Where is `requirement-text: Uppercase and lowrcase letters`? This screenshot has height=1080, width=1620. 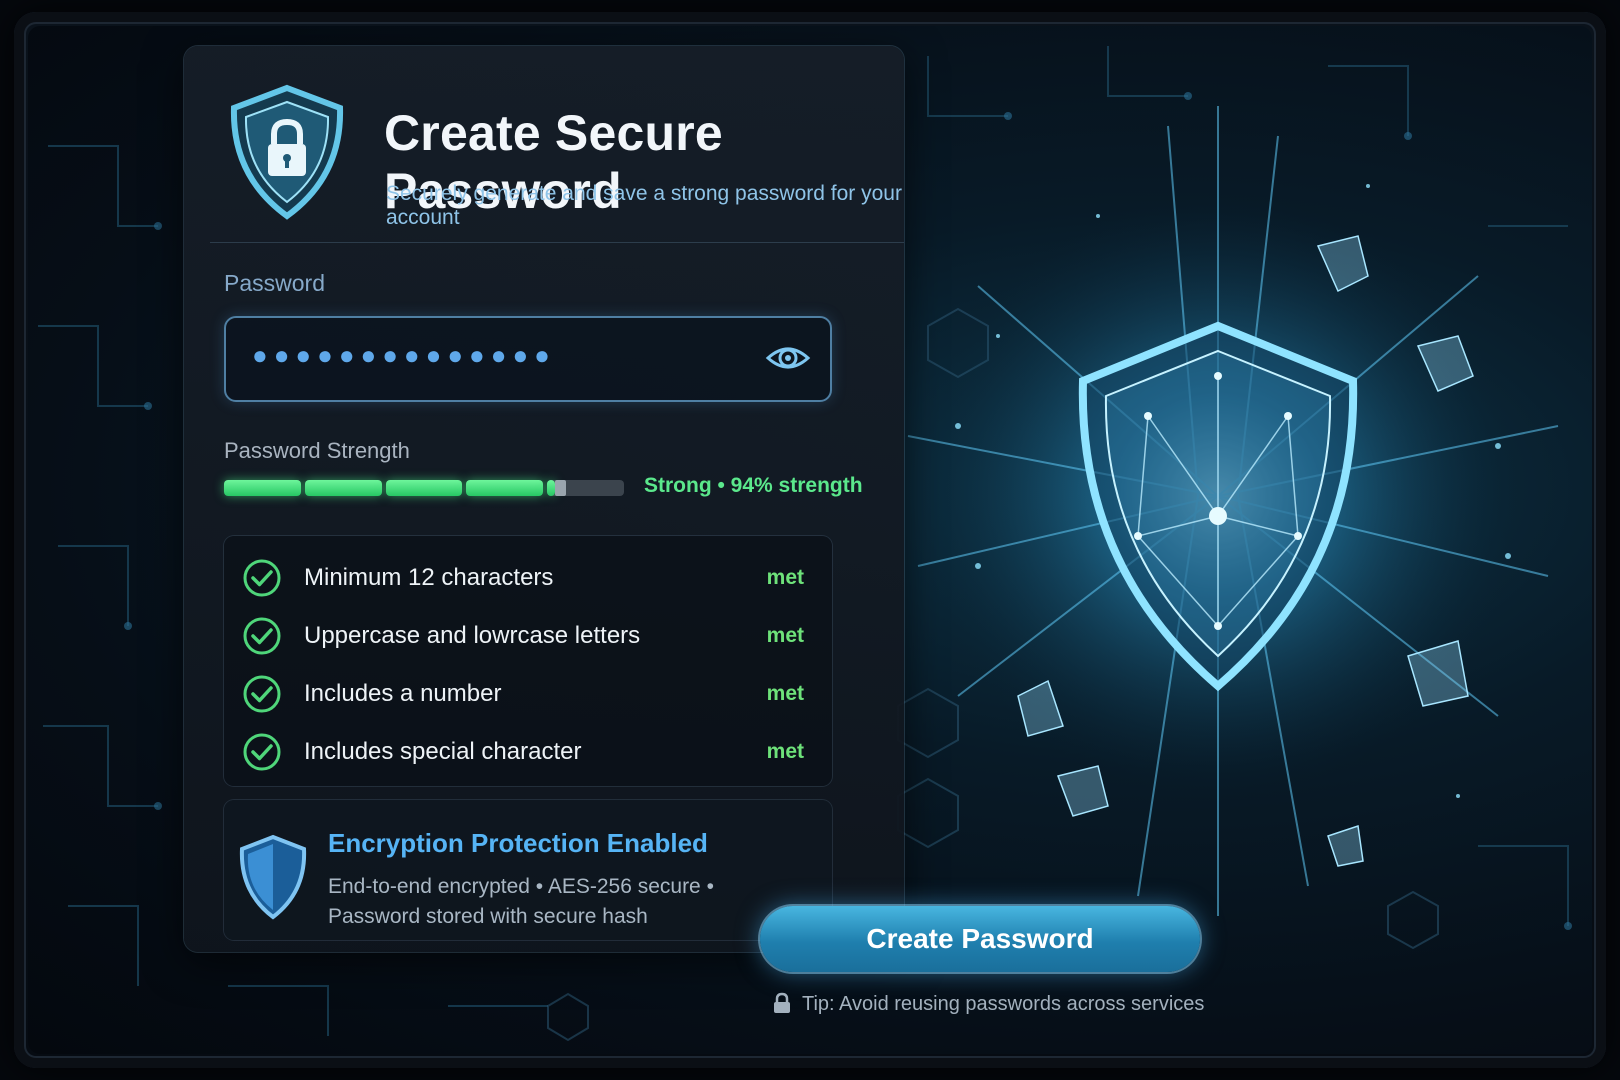
requirement-text: Uppercase and lowrcase letters is located at coordinates (472, 635).